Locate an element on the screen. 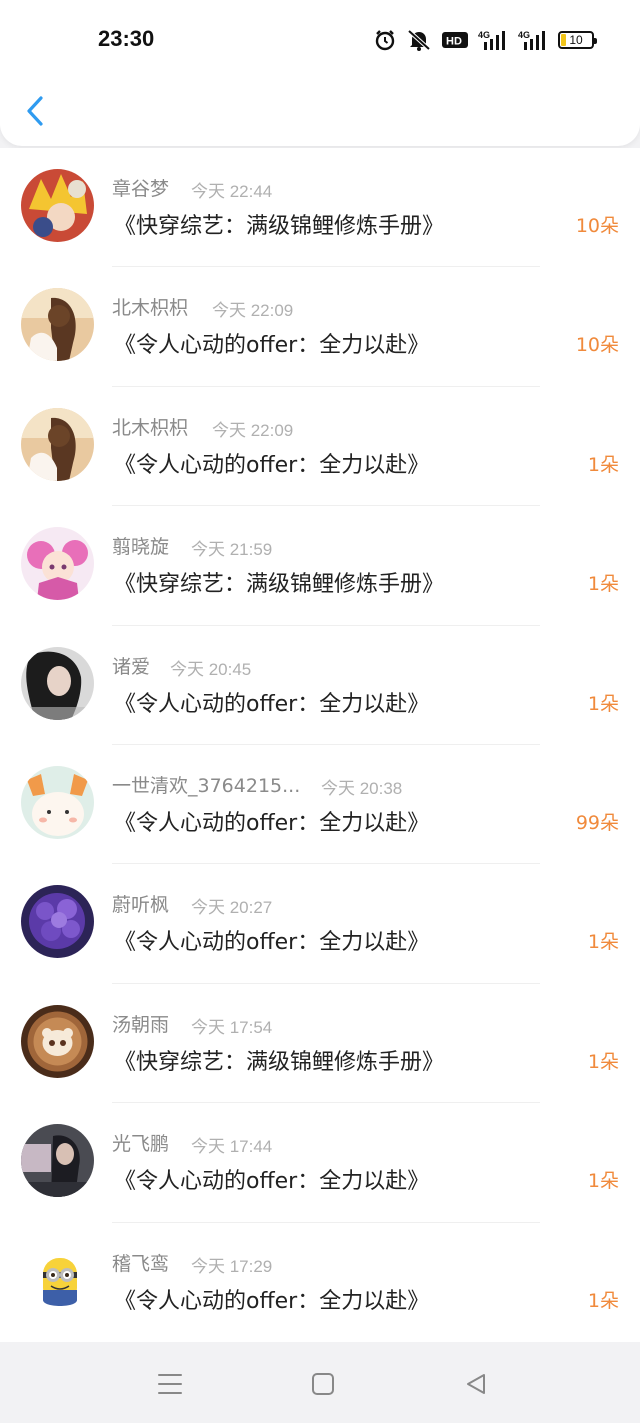  status-bar: 23:30 HD 4G 4G 10 is located at coordinates (320, 40).